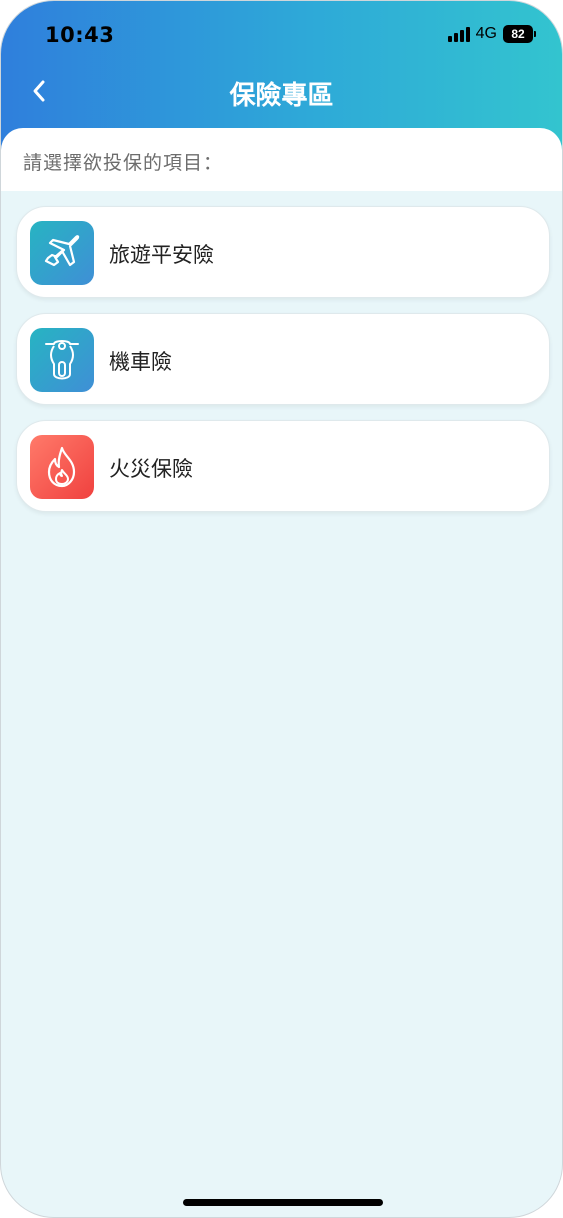  I want to click on status-indicators: 4G 82, so click(491, 34).